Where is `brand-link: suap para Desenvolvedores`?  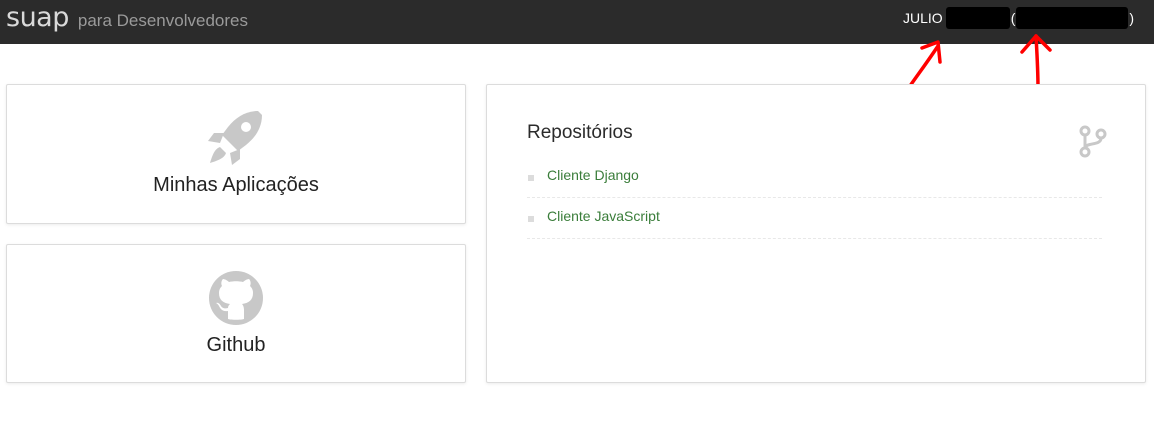 brand-link: suap para Desenvolvedores is located at coordinates (127, 20).